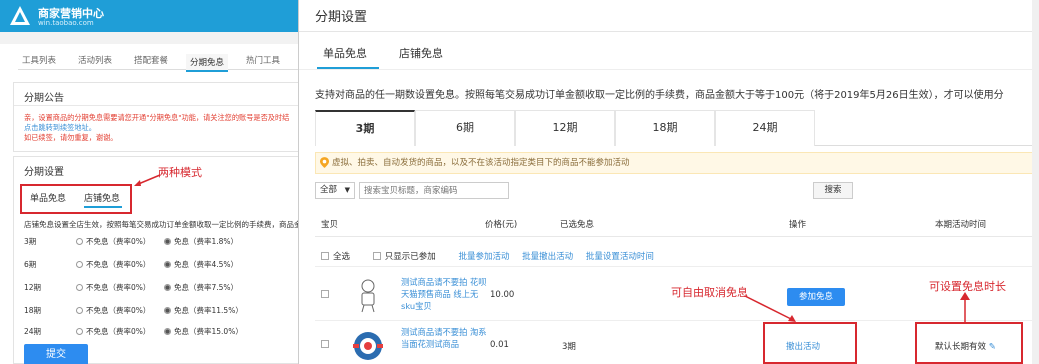  Describe the element at coordinates (330, 225) in the screenshot. I see `col-item: 宝贝` at that location.